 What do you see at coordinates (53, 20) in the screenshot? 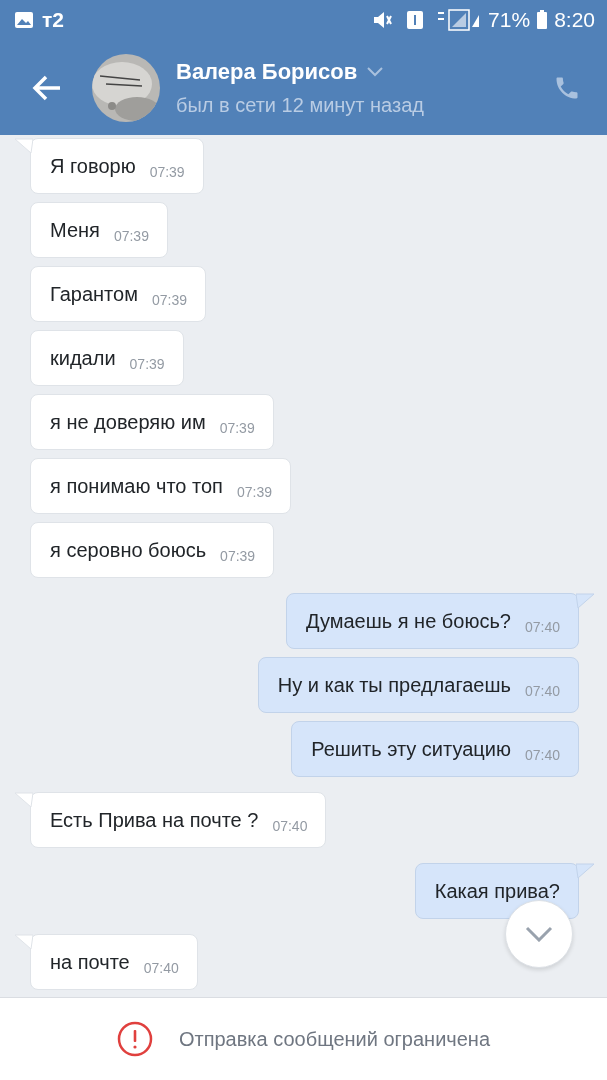
I see `carrier-name: т2` at bounding box center [53, 20].